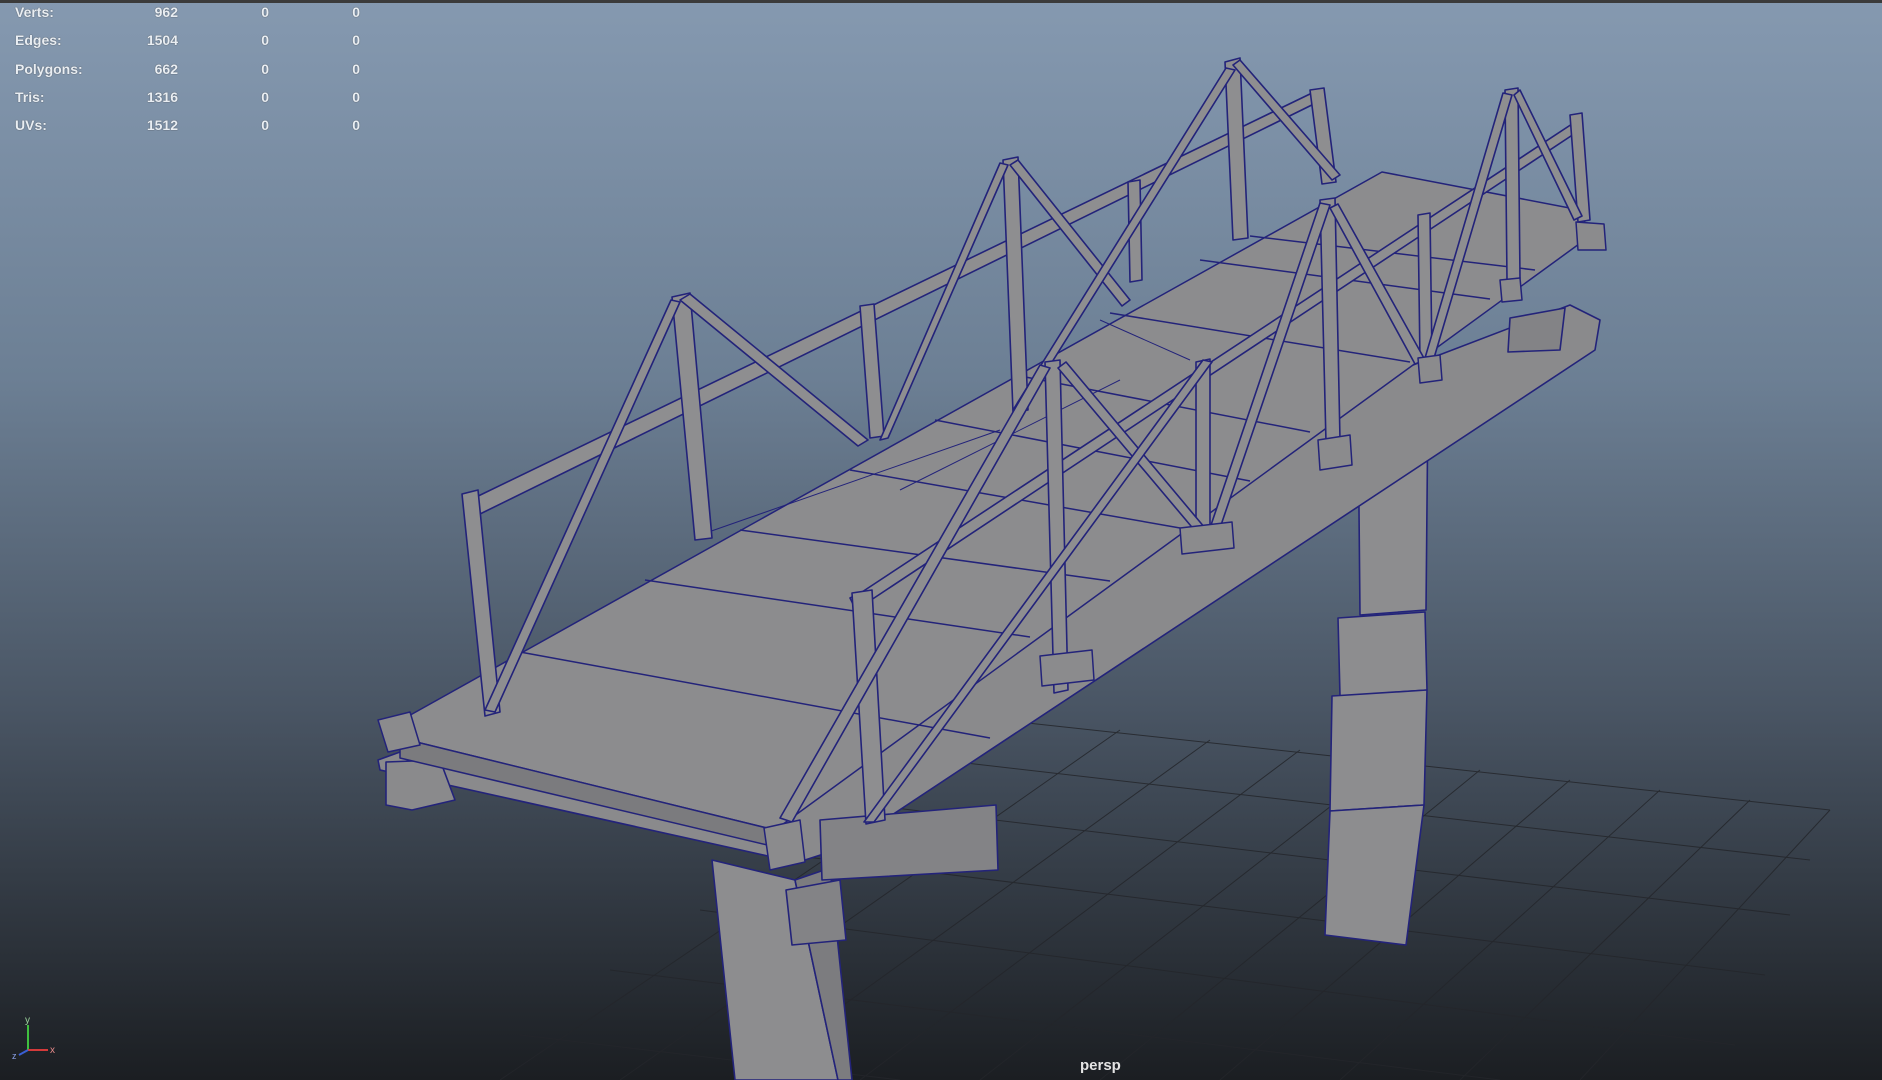 This screenshot has width=1882, height=1080. What do you see at coordinates (190, 46) in the screenshot?
I see `hud-row-edges: Edges: 1504 0 0` at bounding box center [190, 46].